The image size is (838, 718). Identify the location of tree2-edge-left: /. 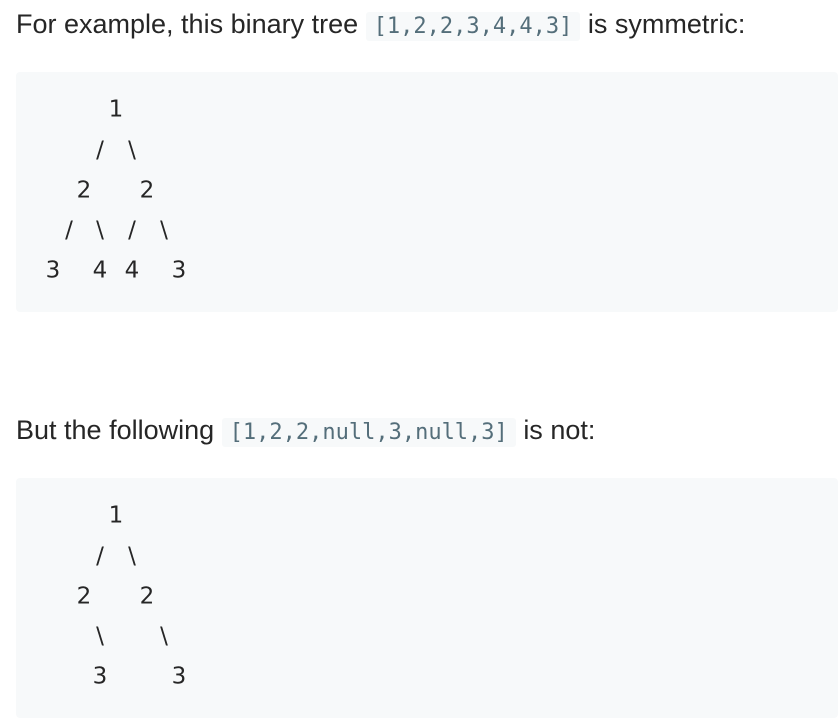
(100, 556).